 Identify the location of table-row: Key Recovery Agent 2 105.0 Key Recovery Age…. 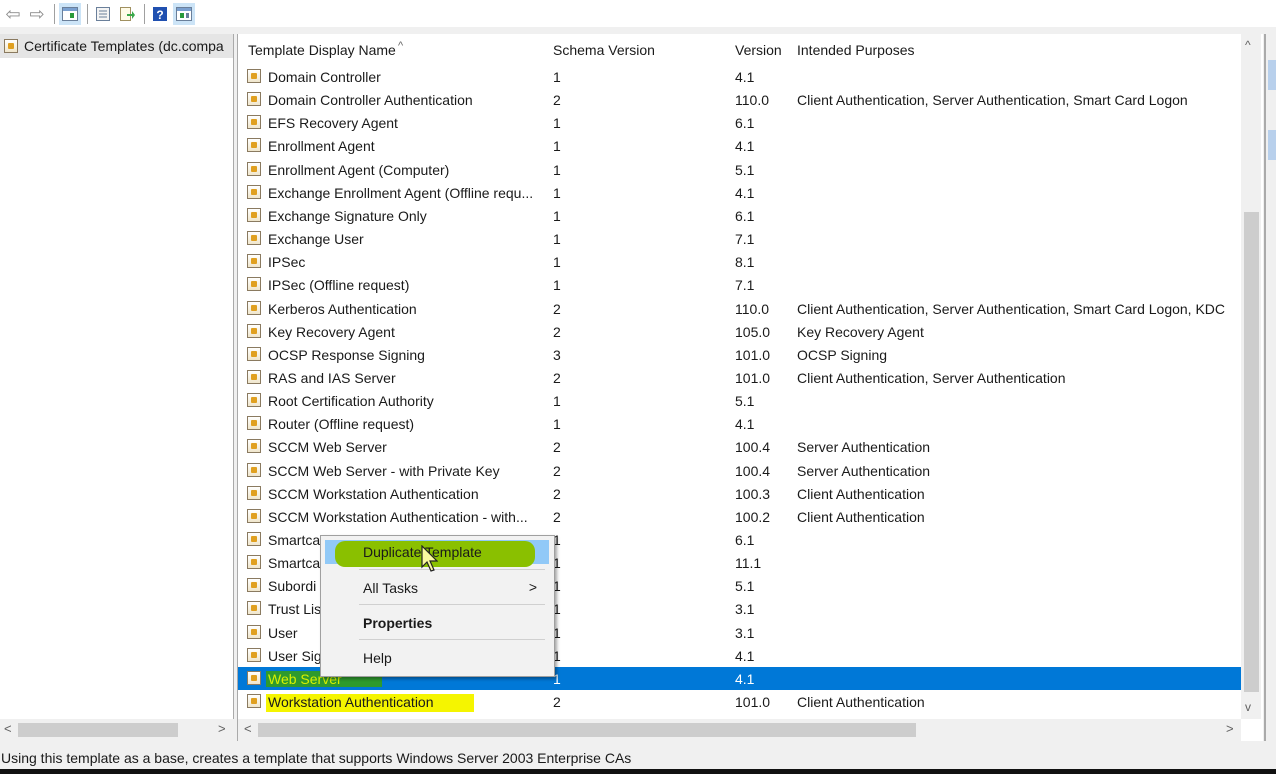
(739, 331).